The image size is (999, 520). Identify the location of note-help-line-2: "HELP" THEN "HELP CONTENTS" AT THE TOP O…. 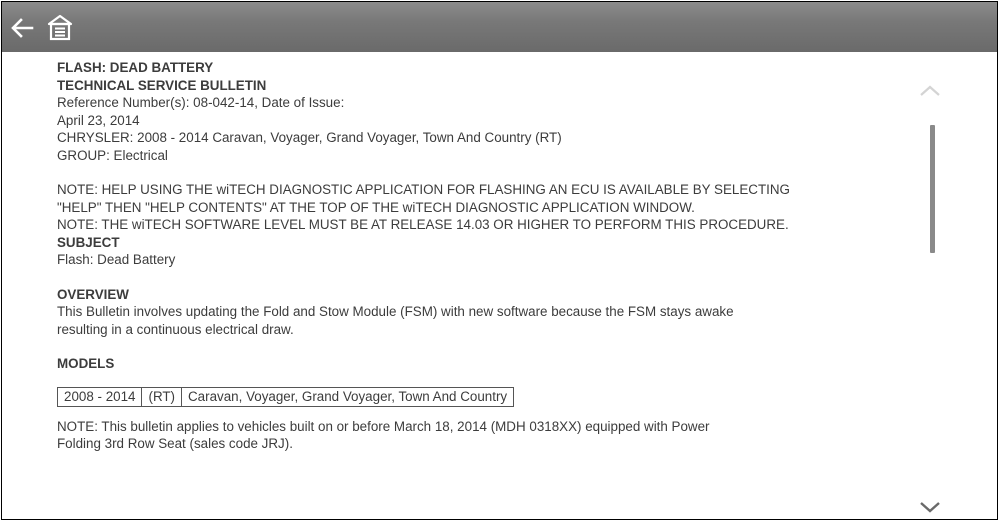
(376, 207).